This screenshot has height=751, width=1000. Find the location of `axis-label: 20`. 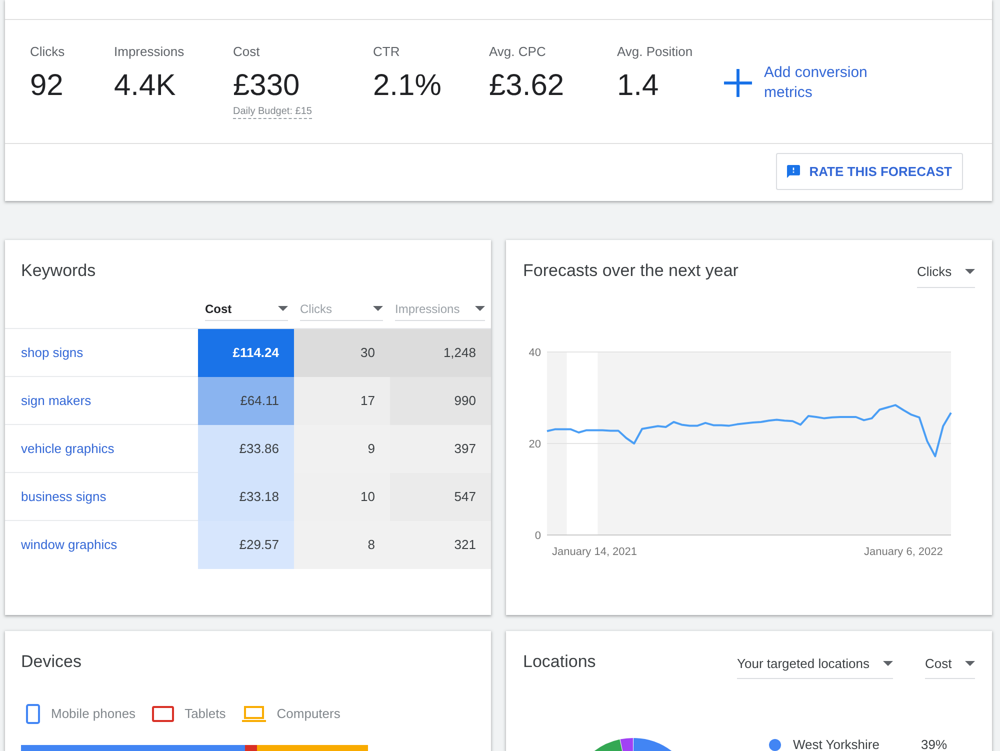

axis-label: 20 is located at coordinates (534, 444).